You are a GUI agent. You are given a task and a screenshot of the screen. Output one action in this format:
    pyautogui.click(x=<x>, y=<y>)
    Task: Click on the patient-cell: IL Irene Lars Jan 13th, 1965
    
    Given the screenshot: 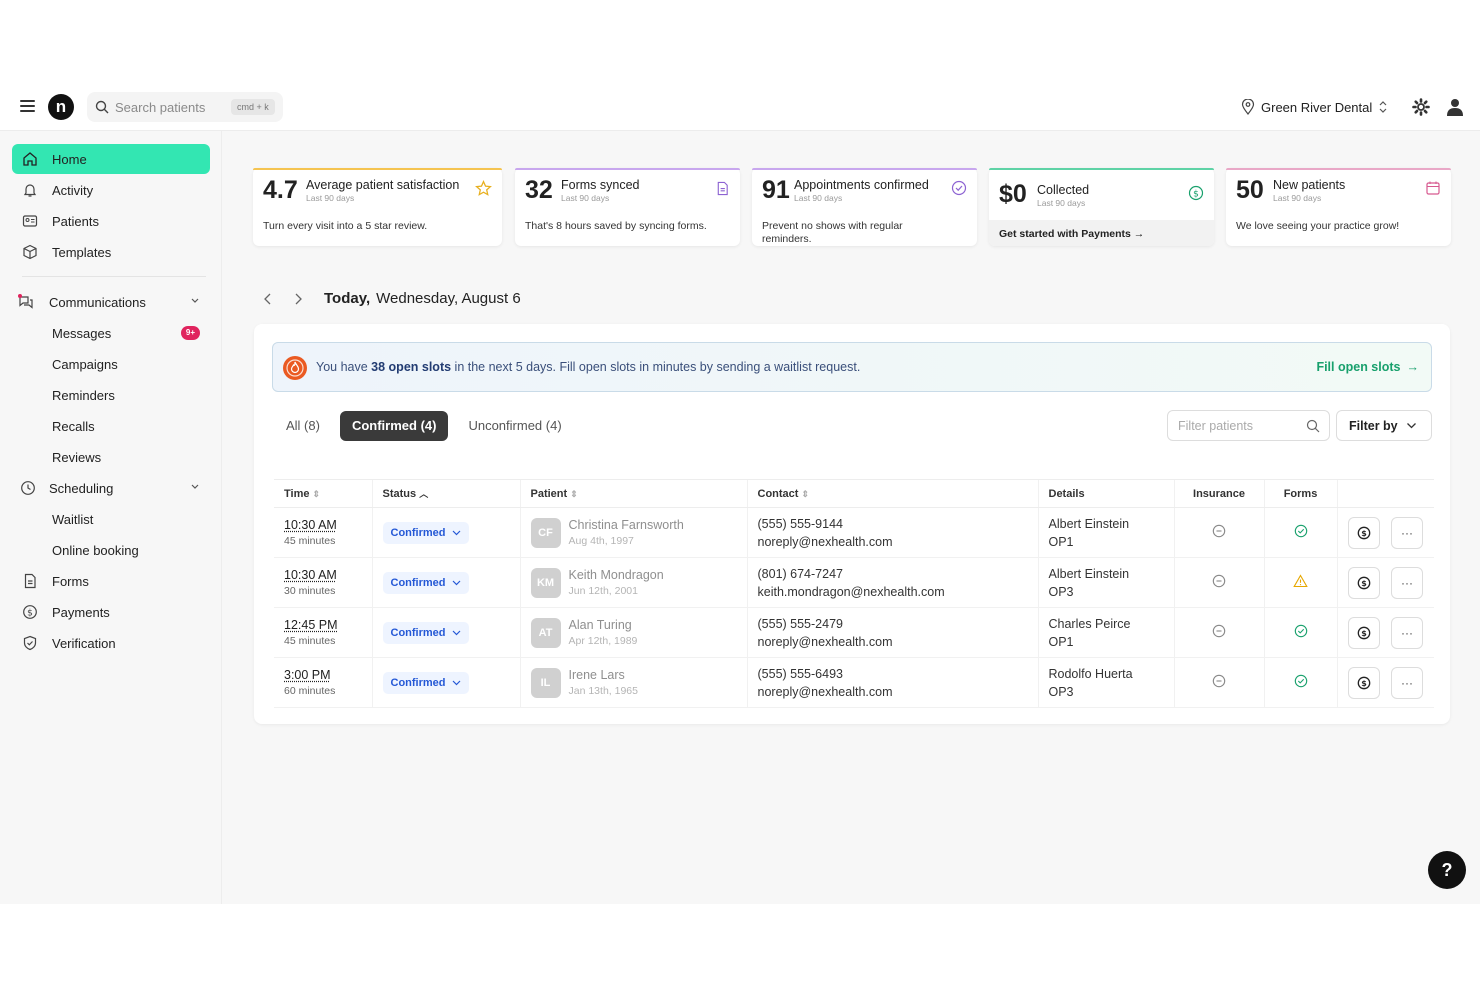 What is the action you would take?
    pyautogui.click(x=638, y=682)
    